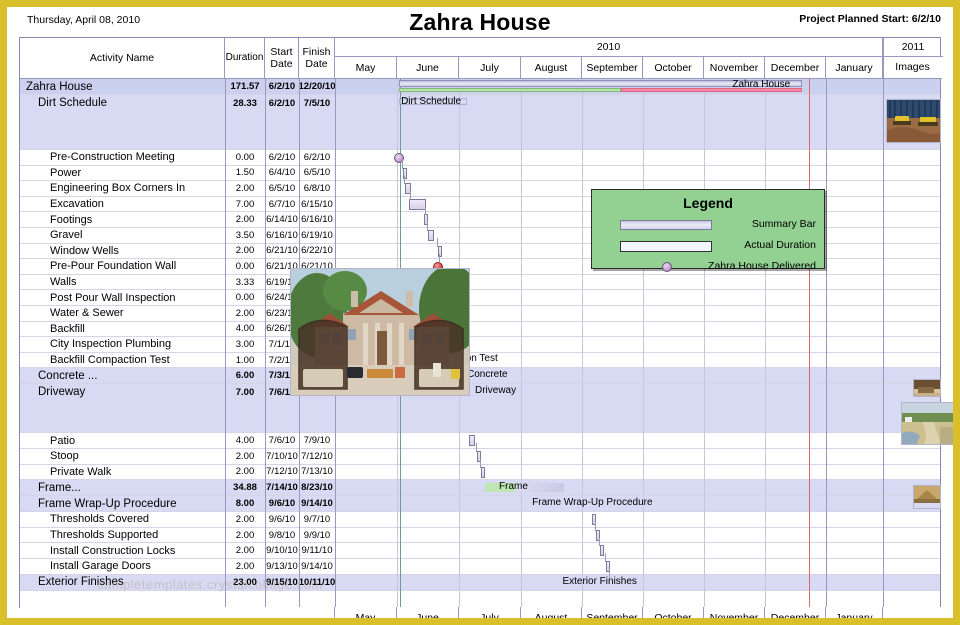 This screenshot has height=625, width=960. What do you see at coordinates (282, 220) in the screenshot?
I see `start-date-cell: 6/14/10` at bounding box center [282, 220].